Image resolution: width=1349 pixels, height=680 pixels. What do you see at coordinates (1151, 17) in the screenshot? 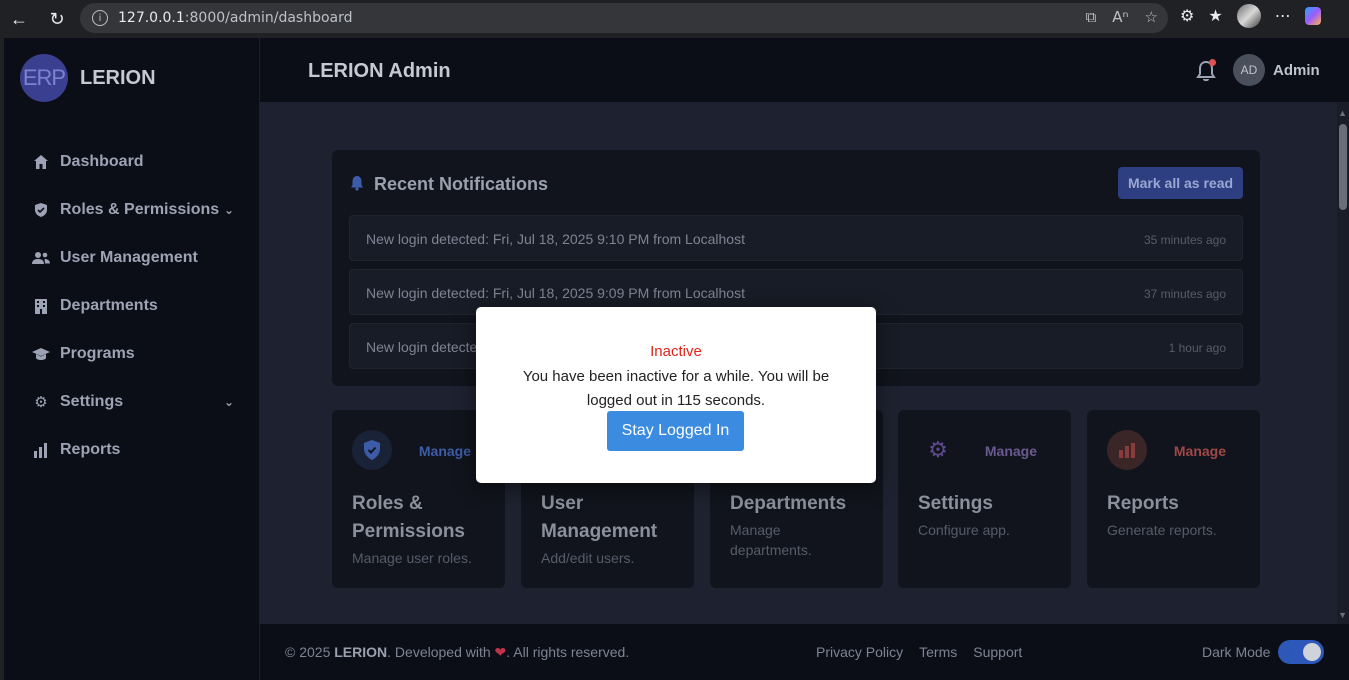
I see `favorite-star-icon: ☆` at bounding box center [1151, 17].